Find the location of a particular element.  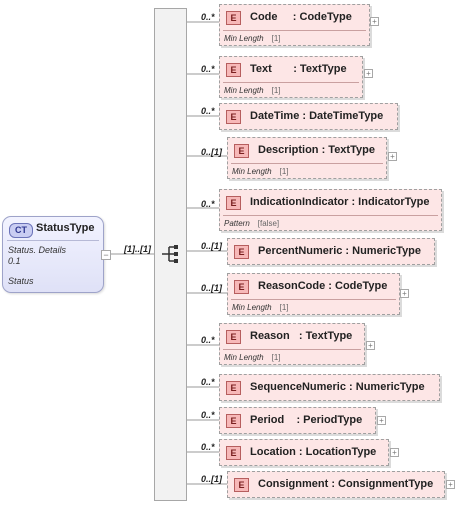

element-reason: E Reason : TextType Min Length [1] is located at coordinates (292, 344).